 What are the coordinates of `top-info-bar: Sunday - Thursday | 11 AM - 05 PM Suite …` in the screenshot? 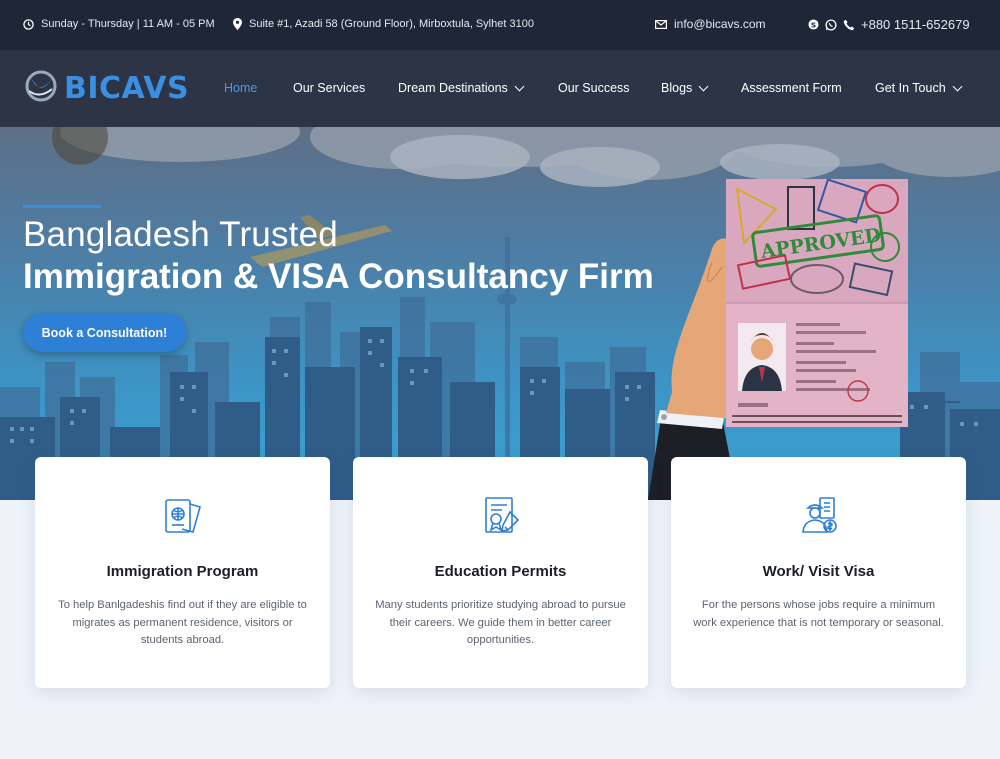 It's located at (500, 25).